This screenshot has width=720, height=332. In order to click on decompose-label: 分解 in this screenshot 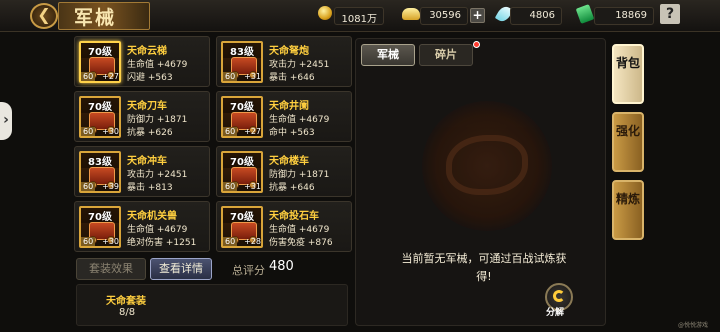, I will do `click(555, 313)`.